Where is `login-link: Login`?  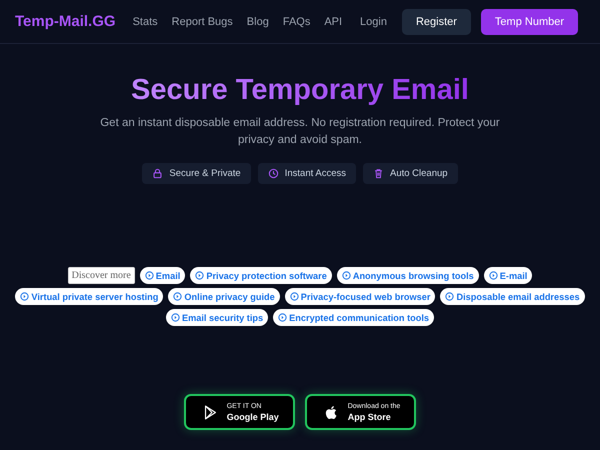
login-link: Login is located at coordinates (373, 22).